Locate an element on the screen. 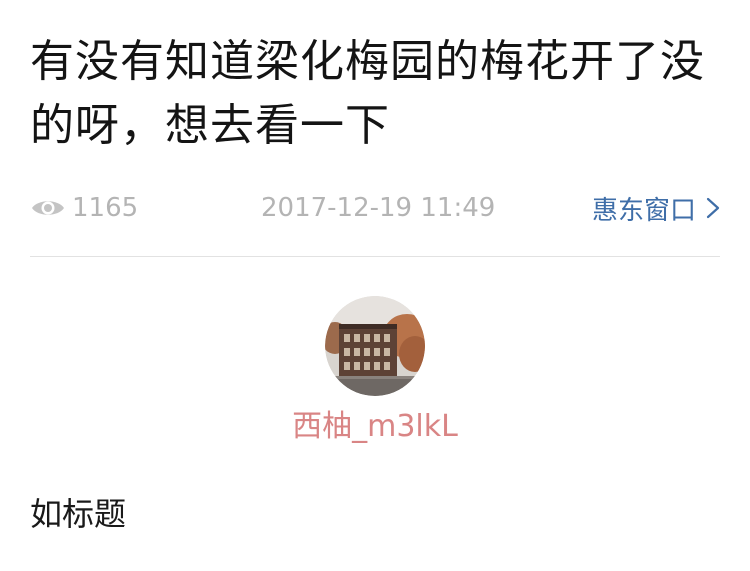 This screenshot has height=571, width=750. post-timestamp: 2017-12-19 11:49 is located at coordinates (378, 208).